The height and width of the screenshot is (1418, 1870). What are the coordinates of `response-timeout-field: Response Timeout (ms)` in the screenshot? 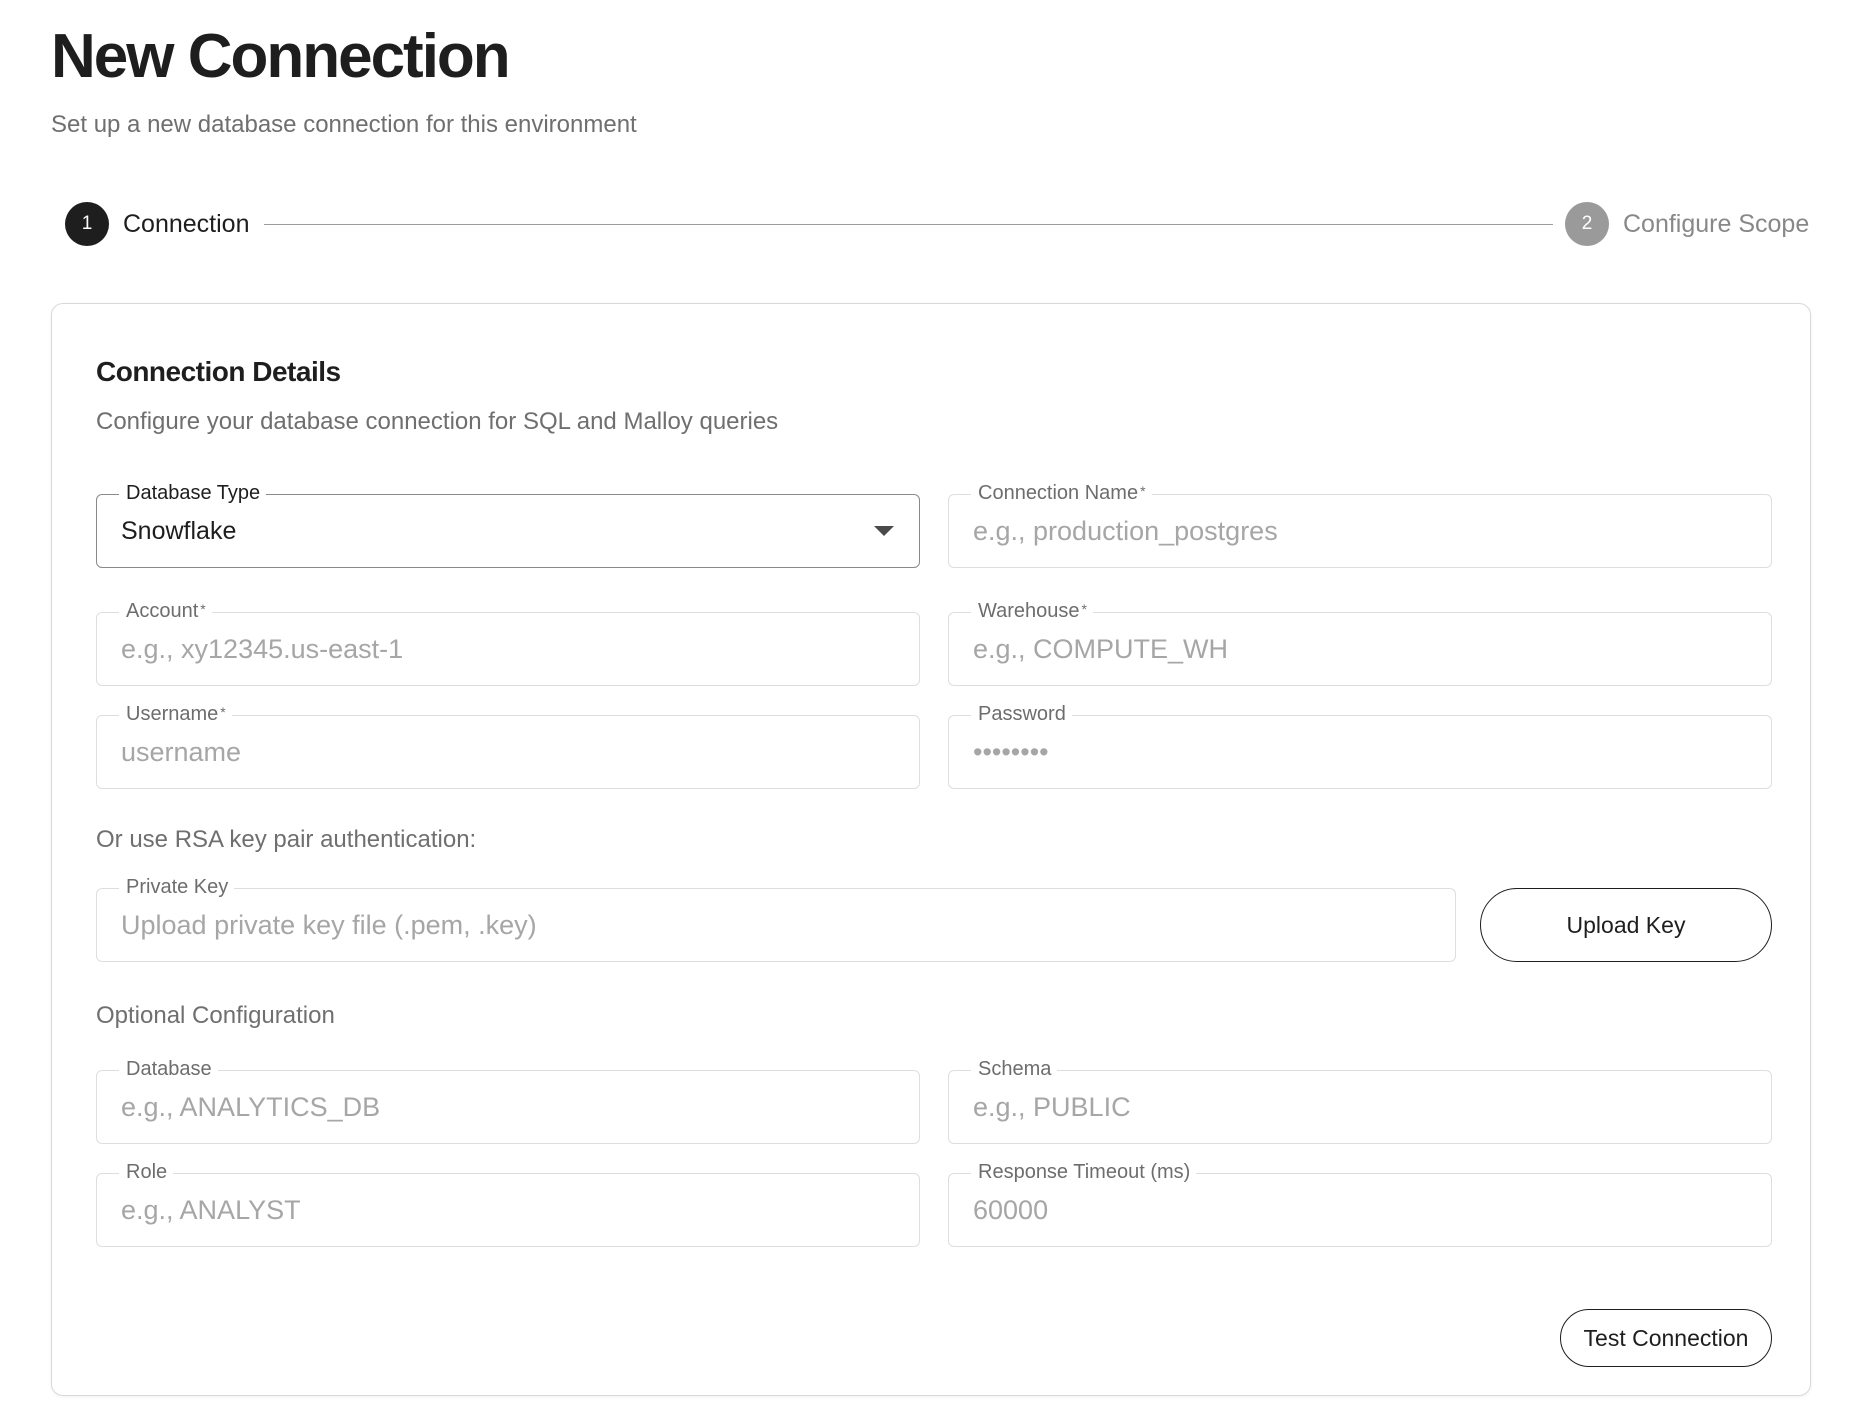 It's located at (1360, 1203).